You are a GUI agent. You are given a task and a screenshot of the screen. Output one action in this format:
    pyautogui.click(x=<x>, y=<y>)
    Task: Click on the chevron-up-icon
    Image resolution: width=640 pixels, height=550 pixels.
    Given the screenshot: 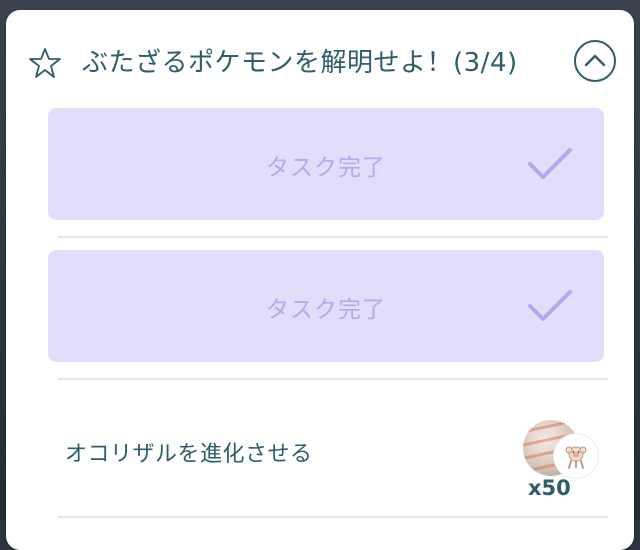 What is the action you would take?
    pyautogui.click(x=595, y=61)
    